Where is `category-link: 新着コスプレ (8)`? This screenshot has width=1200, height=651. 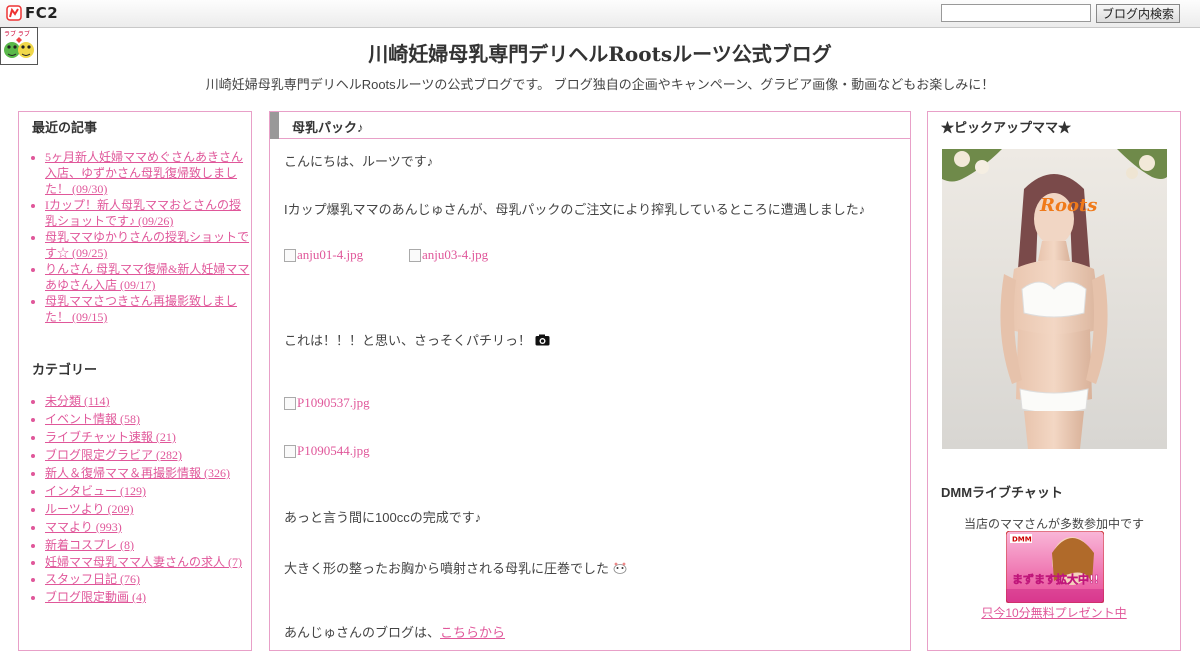 category-link: 新着コスプレ (8) is located at coordinates (89, 545).